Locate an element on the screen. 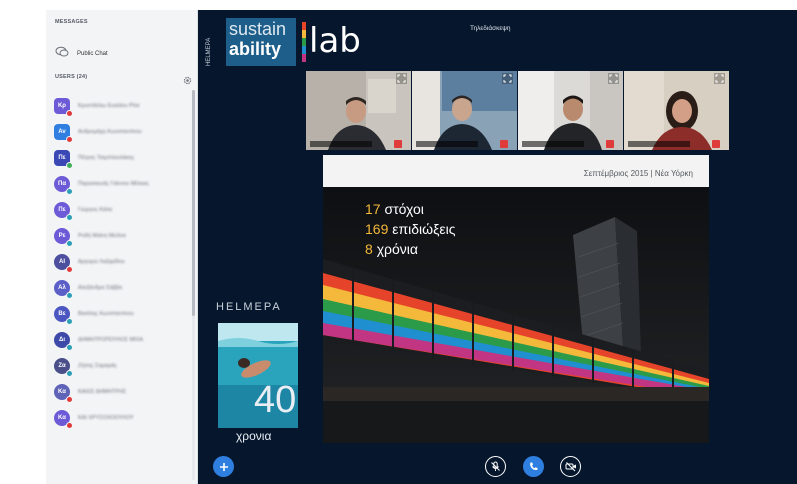 This screenshot has width=797, height=484. avatar: Κρ is located at coordinates (63, 107).